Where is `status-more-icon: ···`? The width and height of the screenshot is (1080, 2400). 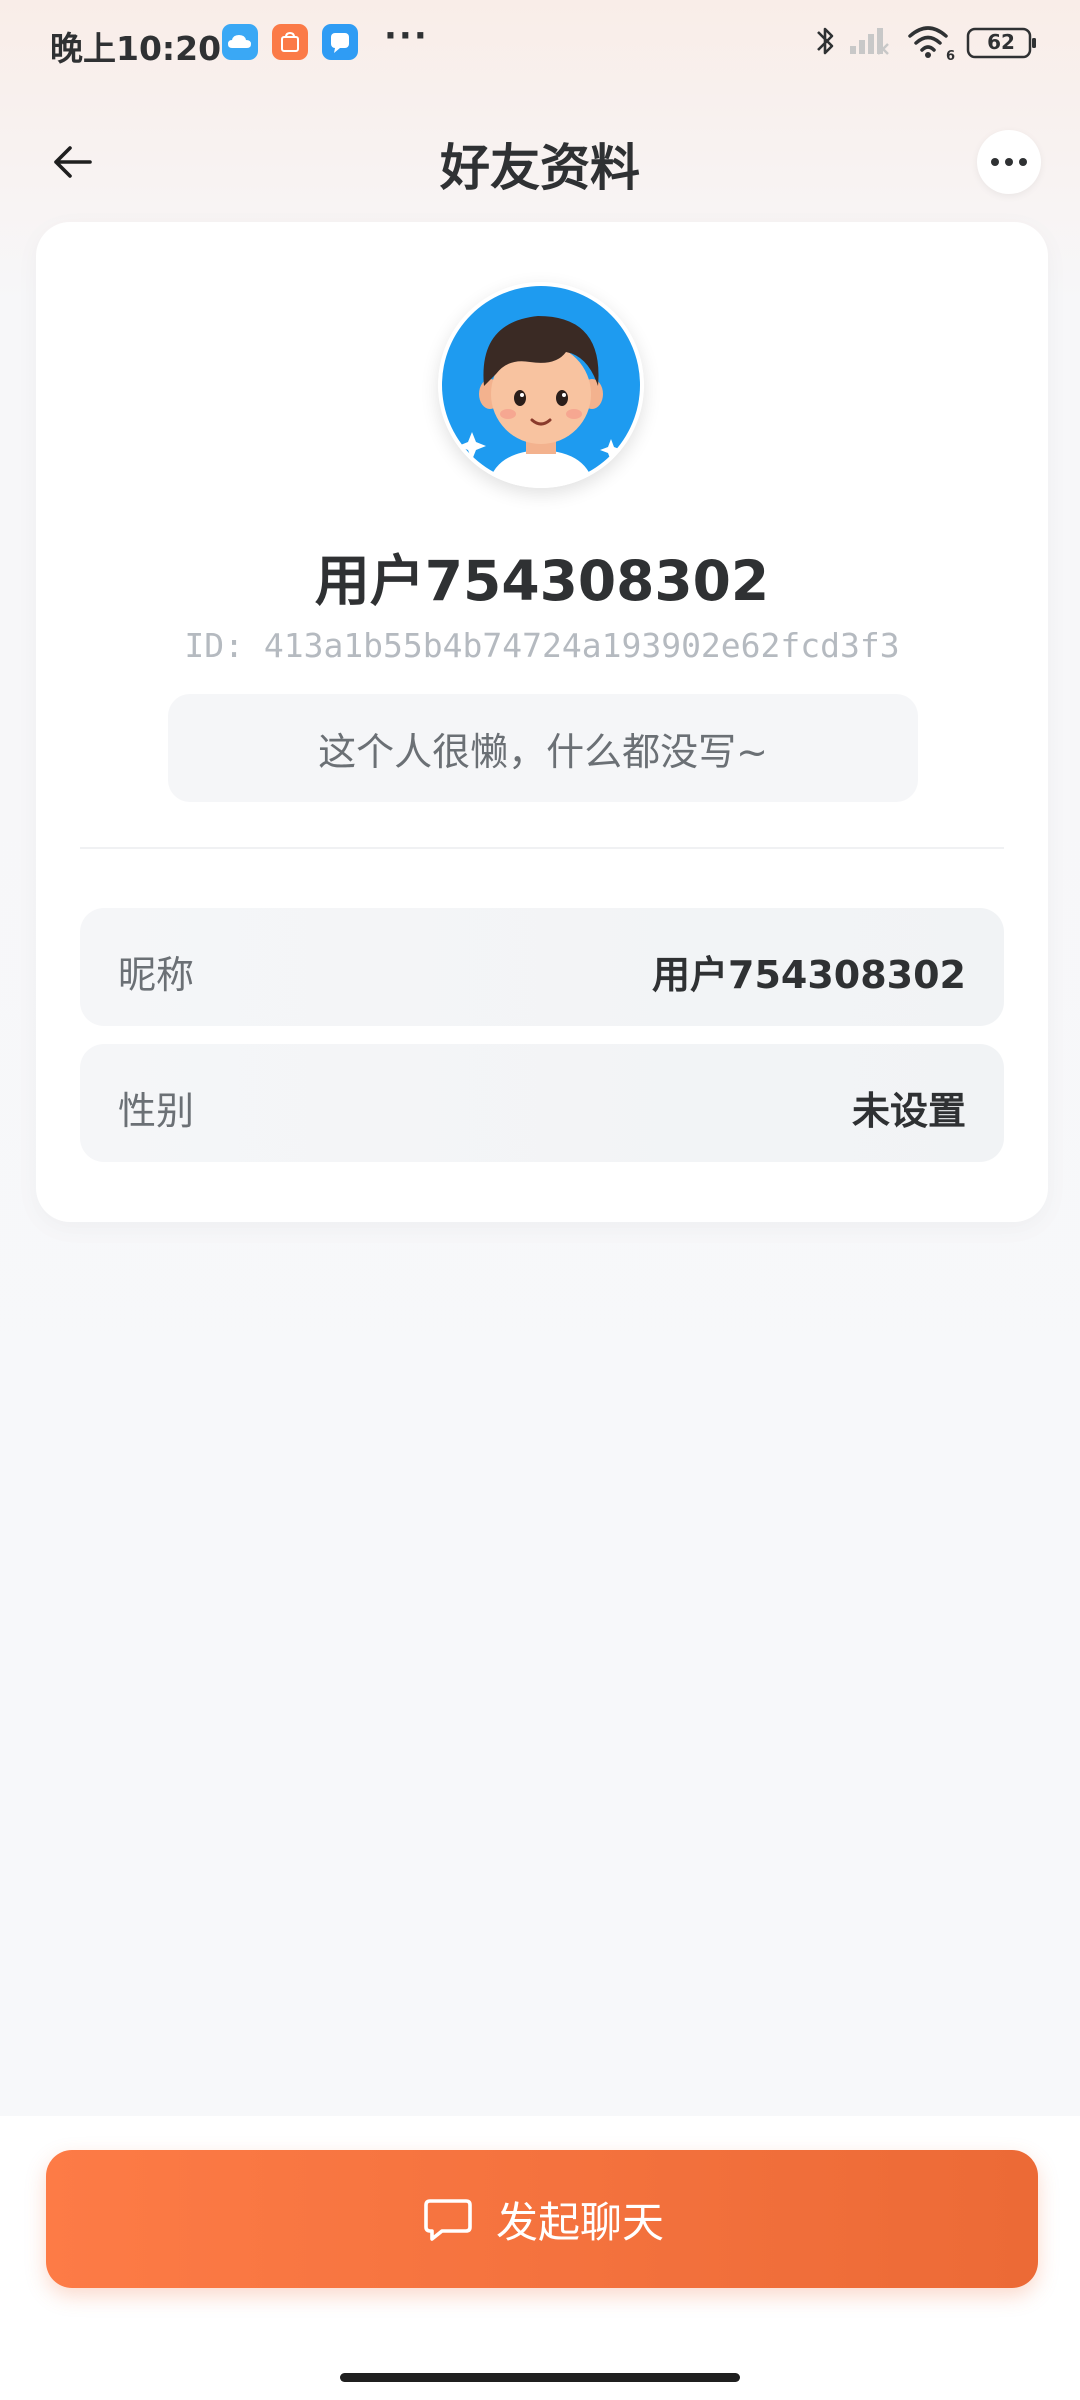 status-more-icon: ··· is located at coordinates (406, 36).